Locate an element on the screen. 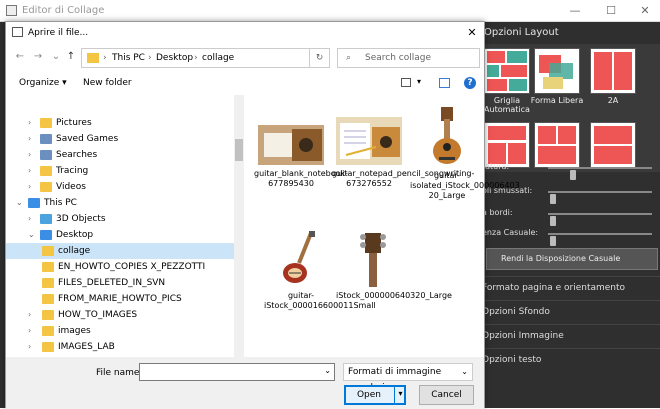  search-icon: ⌕ is located at coordinates (349, 58).